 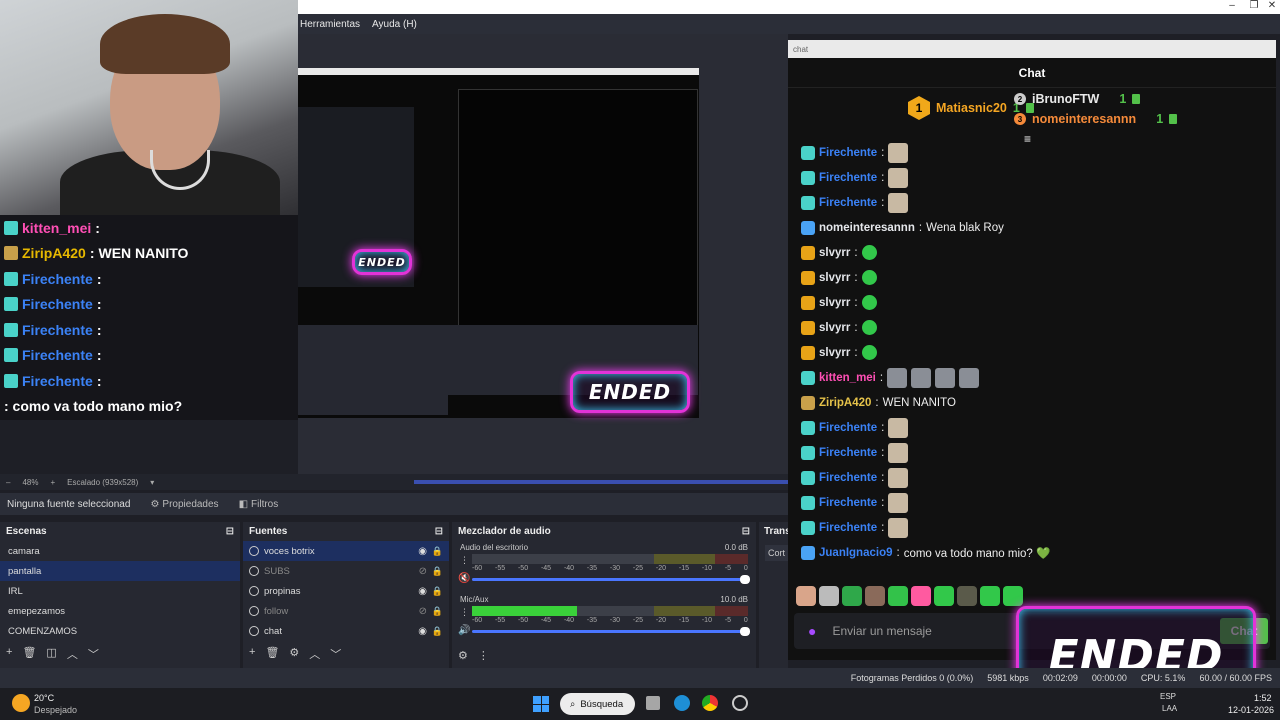 What do you see at coordinates (1254, 5) in the screenshot?
I see `maximize-button: ❐` at bounding box center [1254, 5].